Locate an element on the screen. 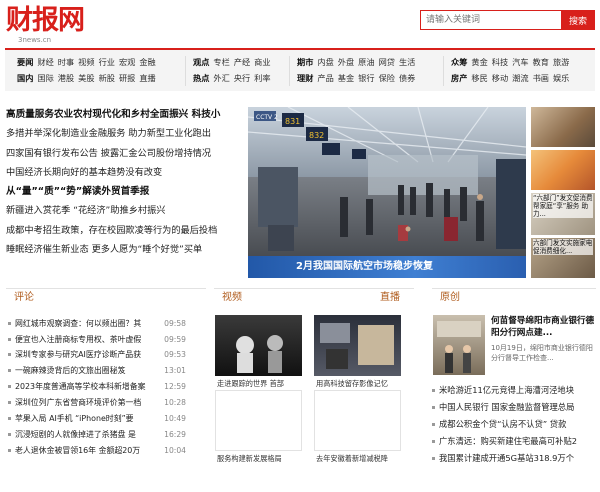 This screenshot has height=492, width=600. search-button: 搜索 is located at coordinates (578, 20).